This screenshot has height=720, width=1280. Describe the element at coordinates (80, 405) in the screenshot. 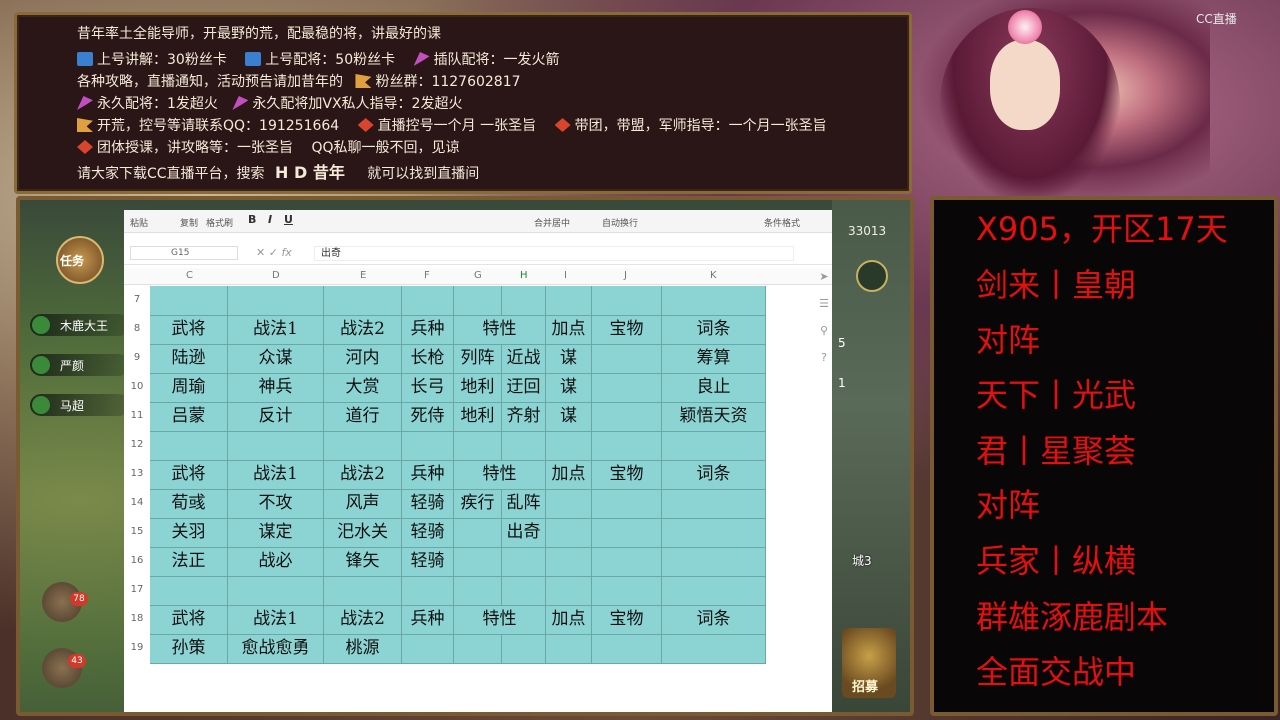

I see `hero-item: 马超` at that location.